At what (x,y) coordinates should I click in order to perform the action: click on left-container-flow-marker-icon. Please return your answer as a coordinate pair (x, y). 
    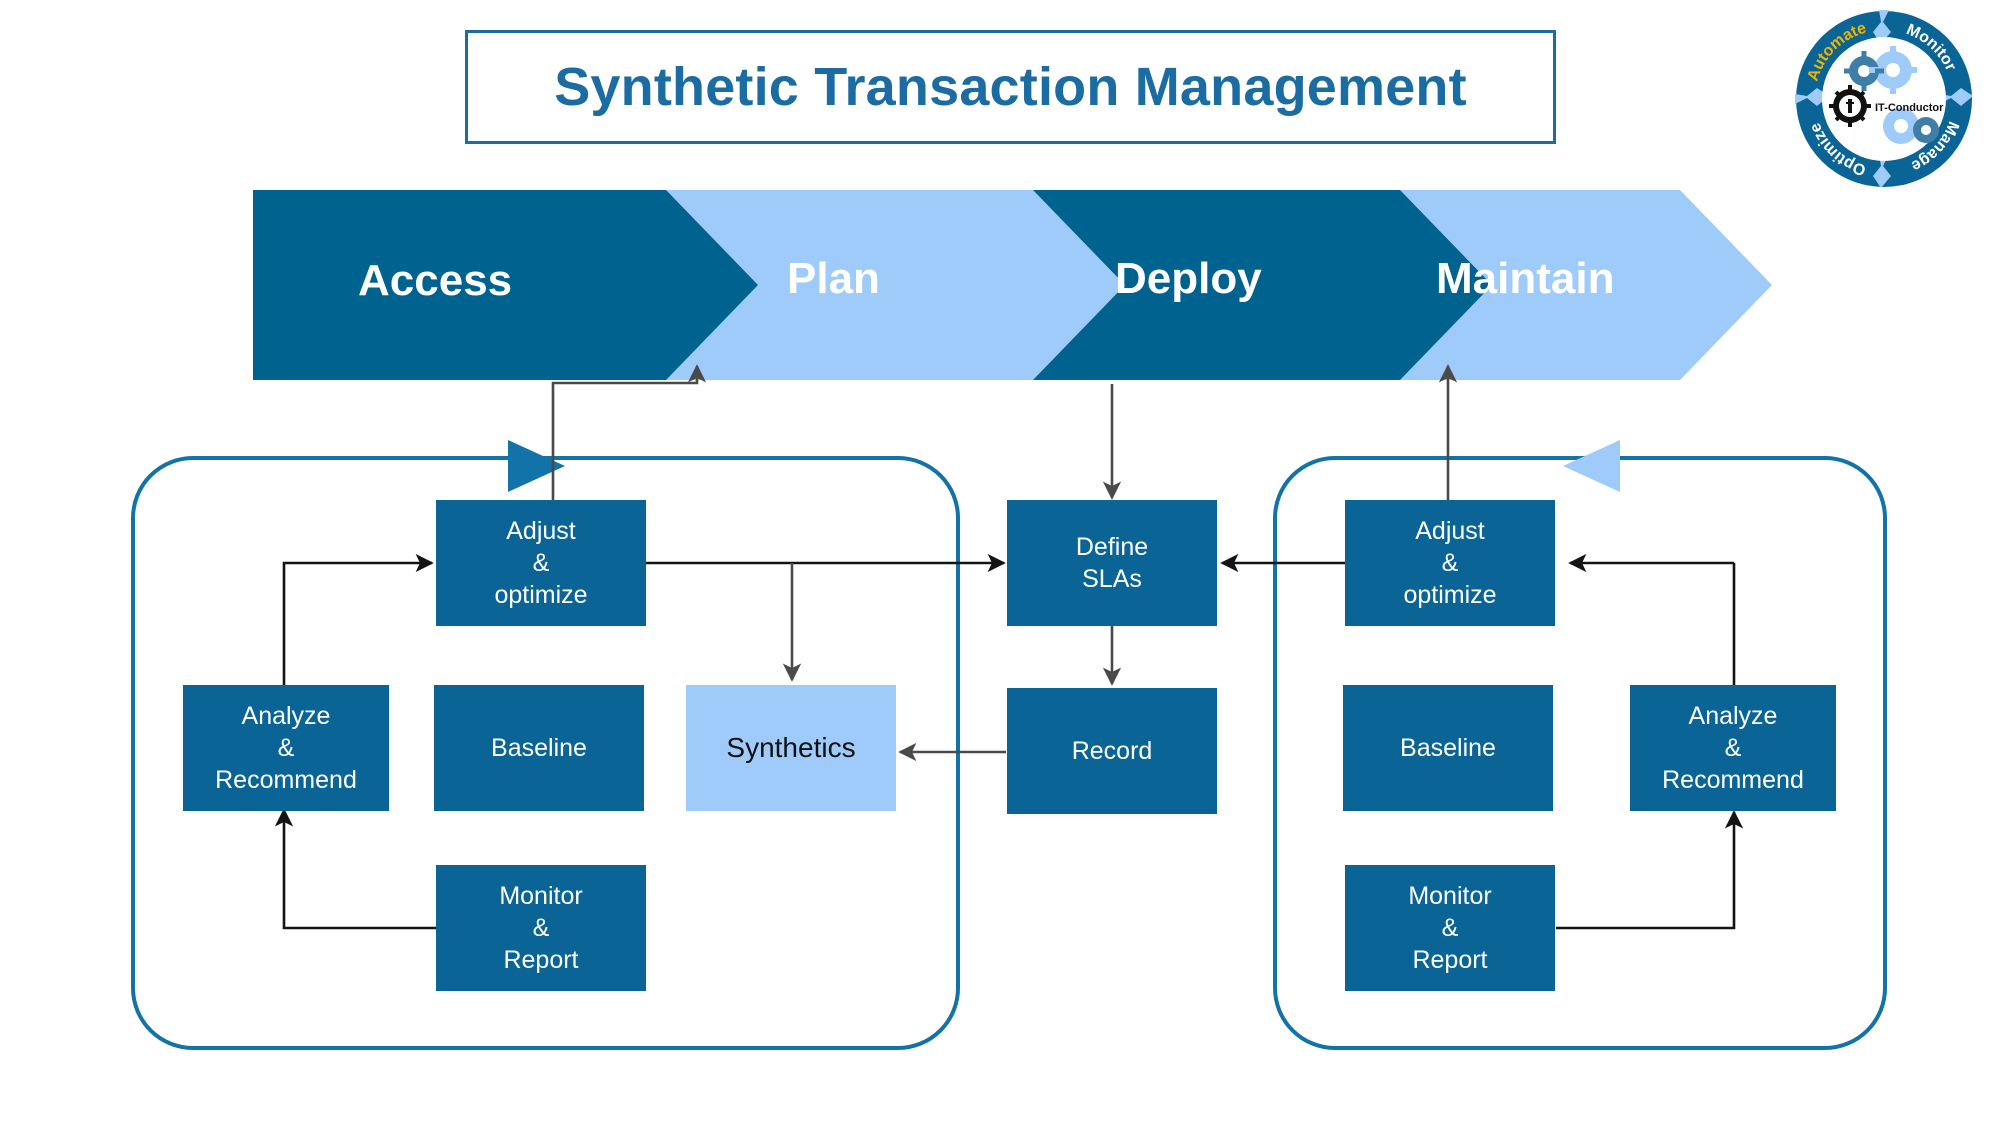
    Looking at the image, I should click on (536, 466).